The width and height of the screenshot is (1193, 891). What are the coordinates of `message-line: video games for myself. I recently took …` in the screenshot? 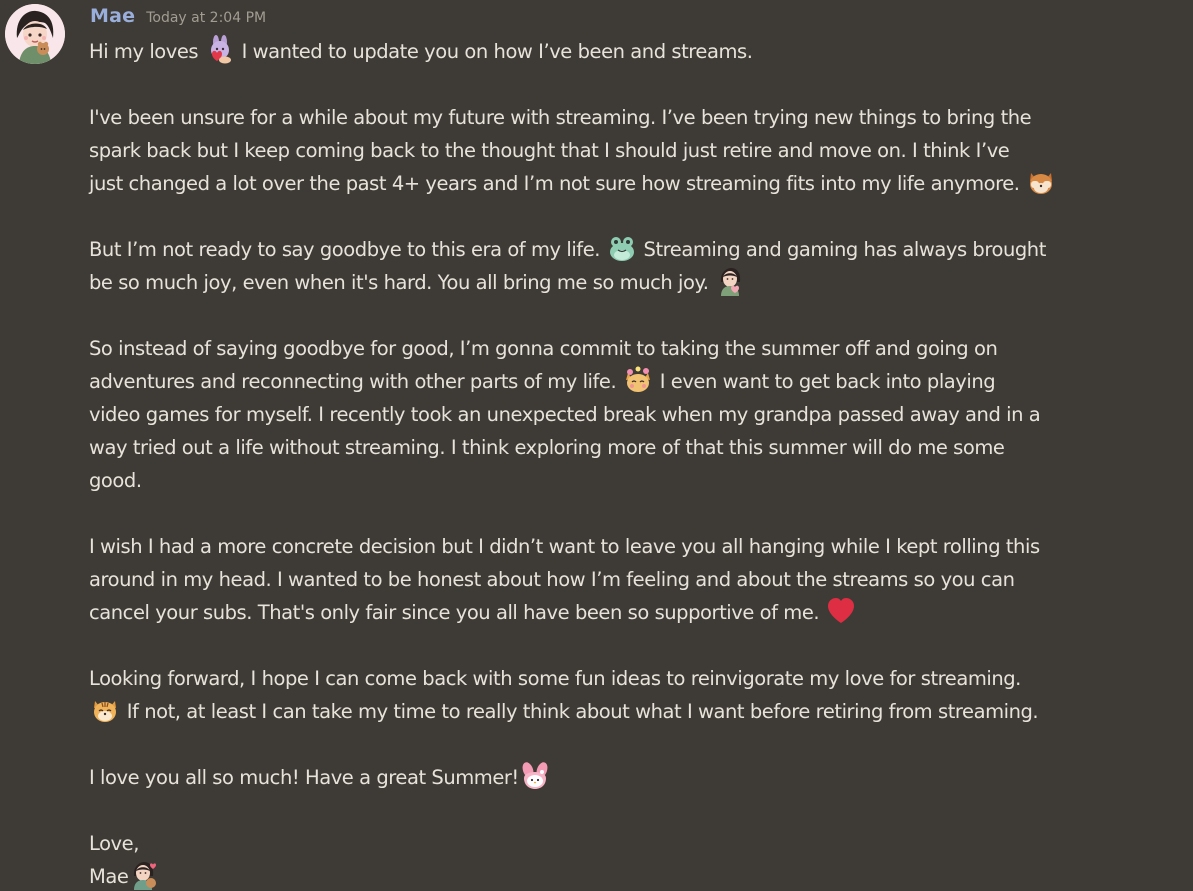 It's located at (639, 414).